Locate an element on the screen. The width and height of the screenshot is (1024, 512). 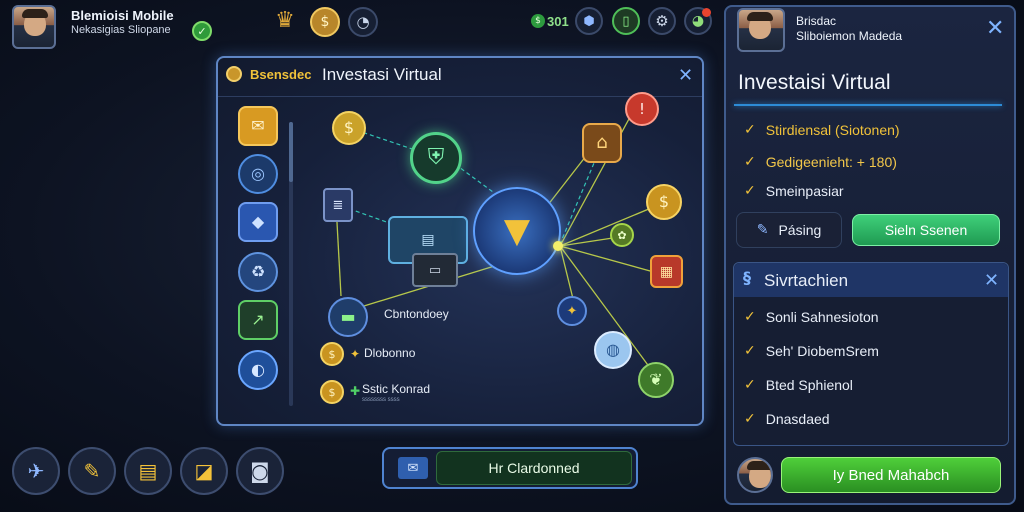
timer-icon: ◔ is located at coordinates (363, 22).